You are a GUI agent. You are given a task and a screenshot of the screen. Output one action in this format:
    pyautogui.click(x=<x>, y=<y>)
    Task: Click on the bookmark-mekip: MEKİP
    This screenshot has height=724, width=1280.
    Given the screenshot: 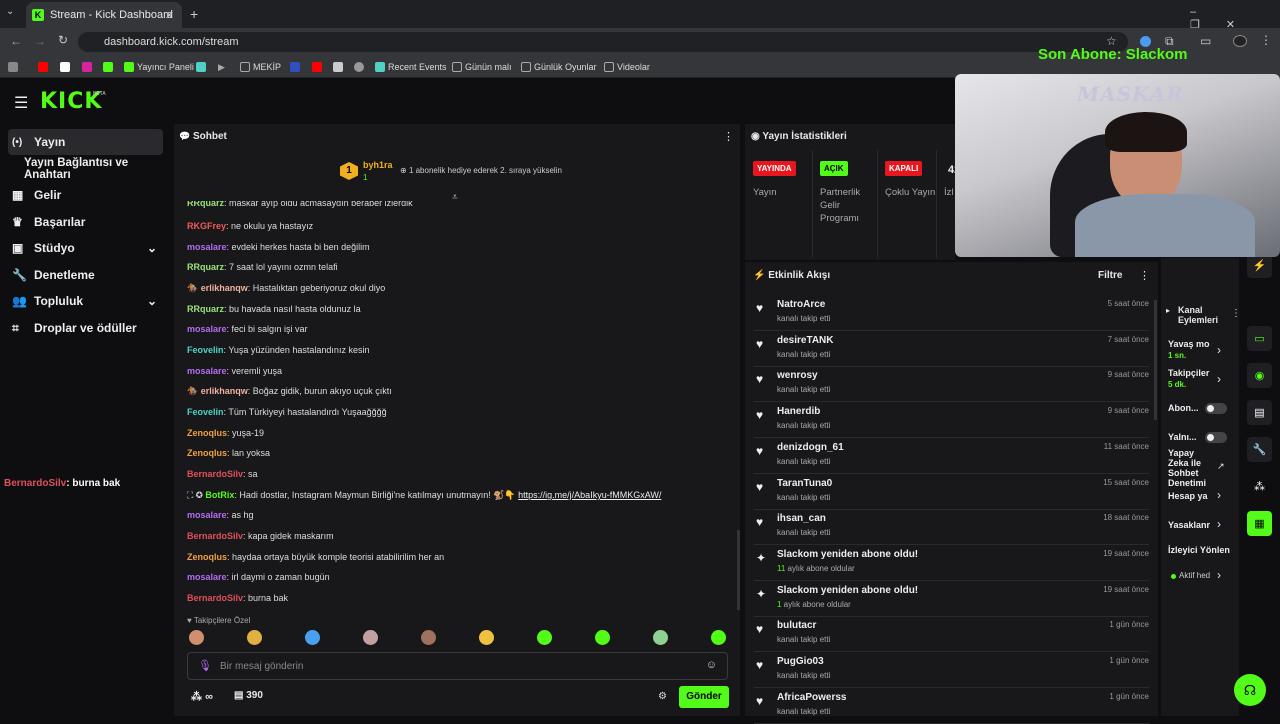 What is the action you would take?
    pyautogui.click(x=260, y=67)
    